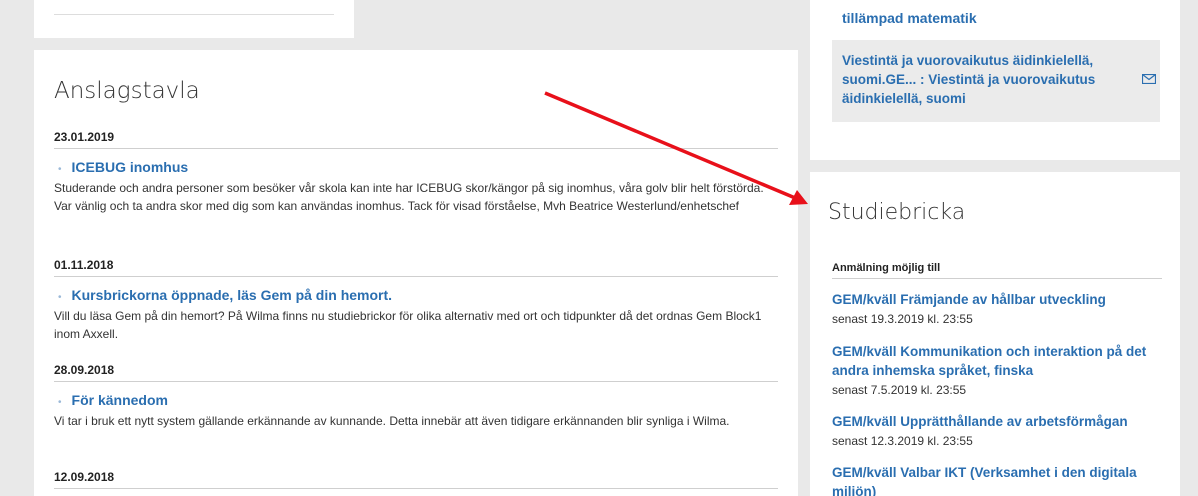  I want to click on studiebricka-heading: Studiebricka, so click(897, 212).